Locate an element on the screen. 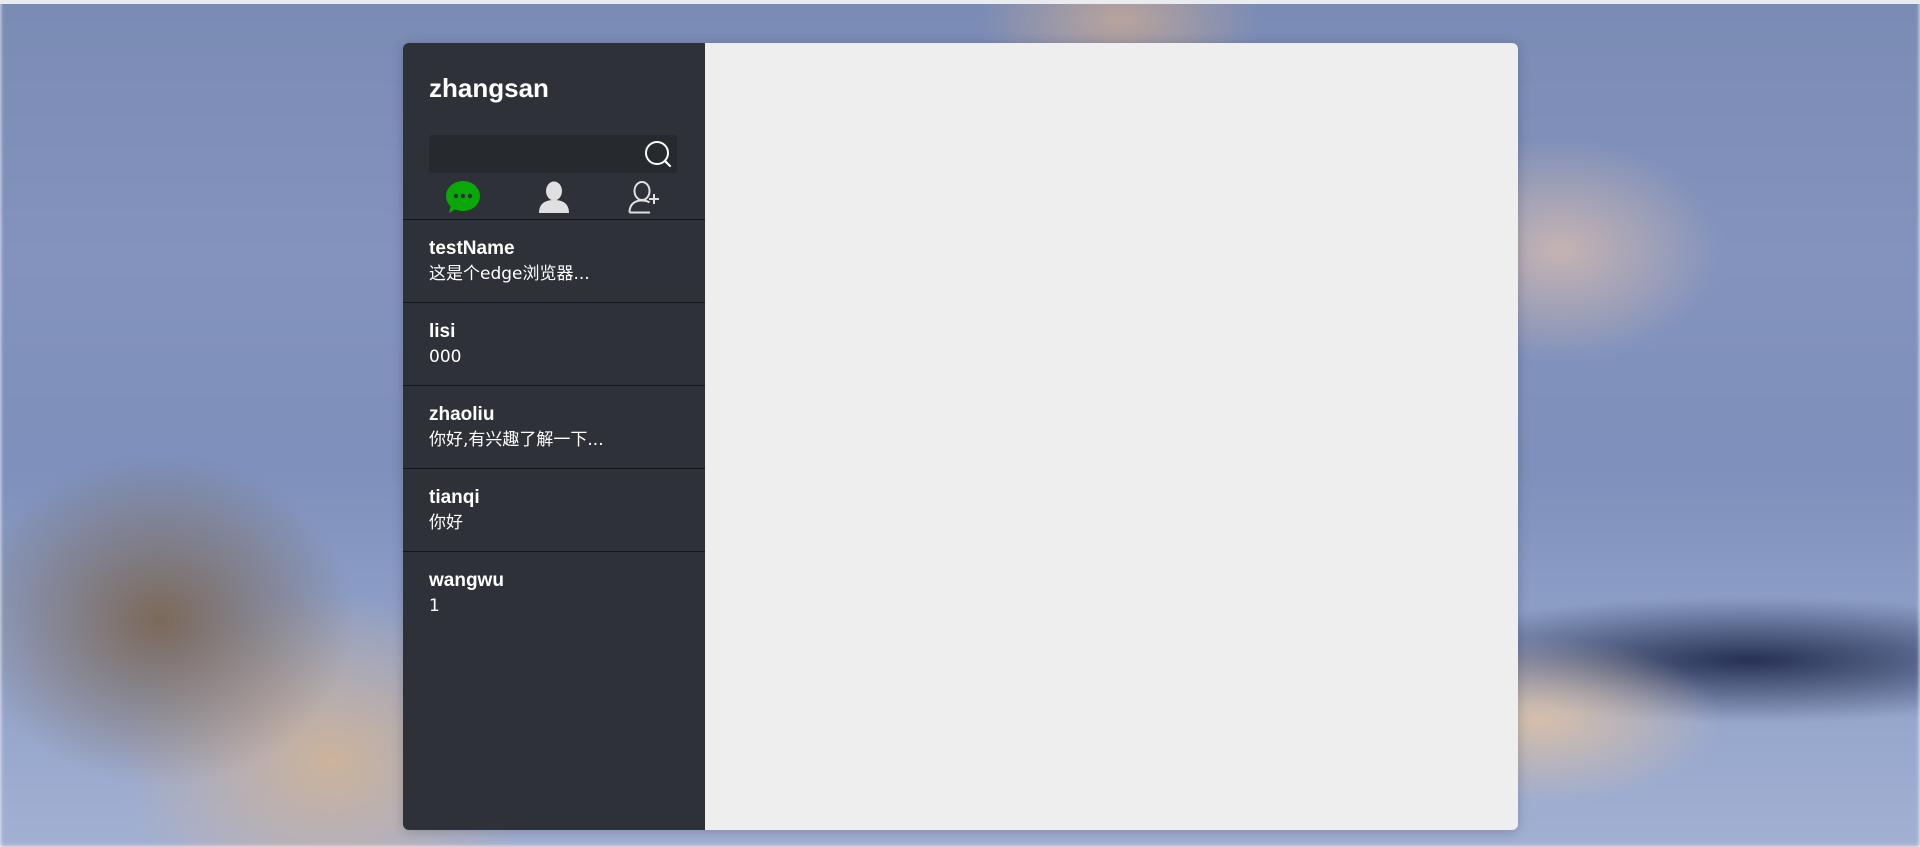 Image resolution: width=1920 pixels, height=847 pixels. tab-add-friend is located at coordinates (645, 199).